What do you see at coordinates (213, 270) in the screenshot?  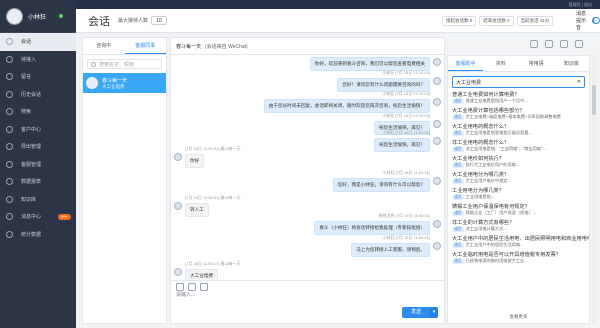 I see `message: [7月 18日 11:55:17] 春斗每一天 大工业电费` at bounding box center [213, 270].